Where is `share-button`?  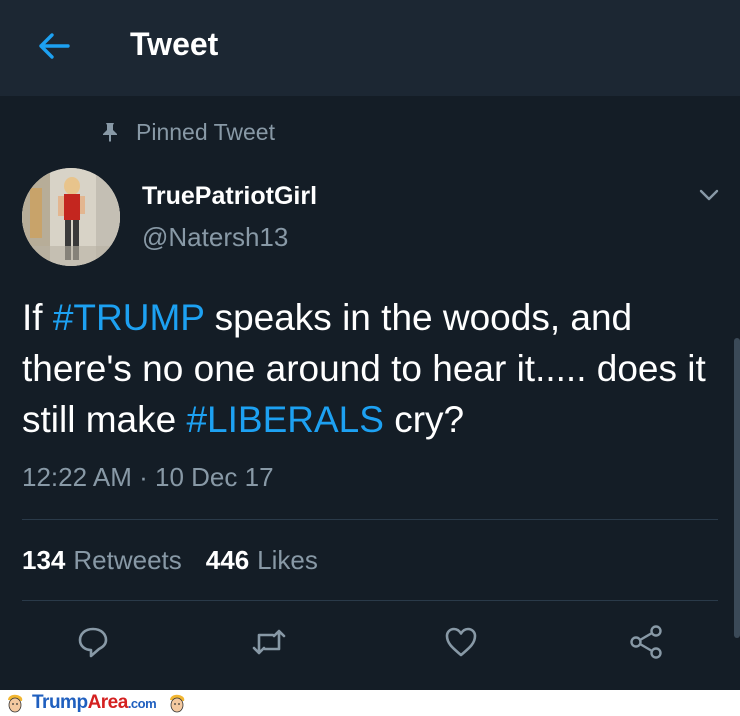
share-button is located at coordinates (646, 644).